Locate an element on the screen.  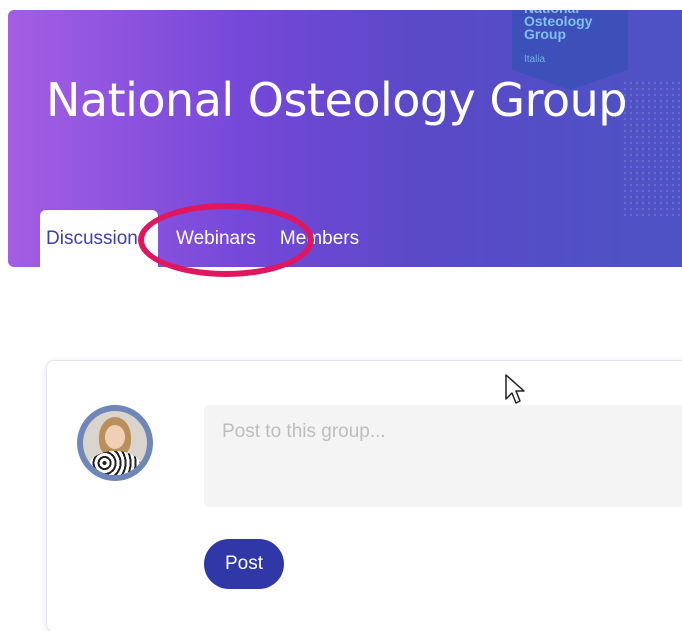
tab-discussion-label: Discussion is located at coordinates (92, 238).